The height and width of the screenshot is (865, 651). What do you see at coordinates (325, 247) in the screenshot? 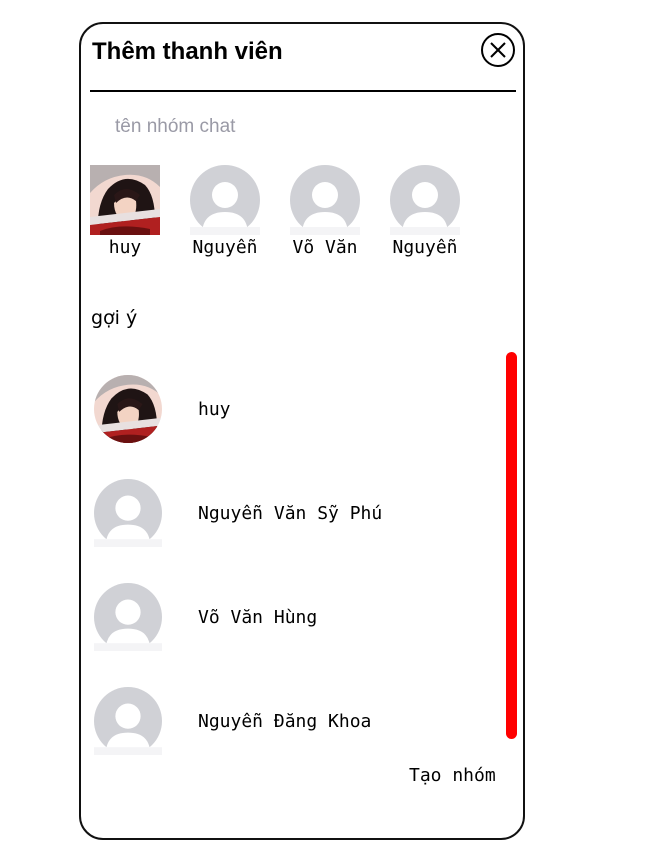
I see `selected-member-name: Võ Văn` at bounding box center [325, 247].